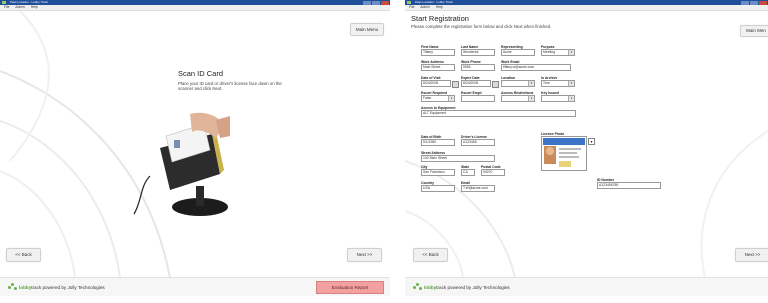  I want to click on work-email-input: tiffany.w@acme.com, so click(536, 67).